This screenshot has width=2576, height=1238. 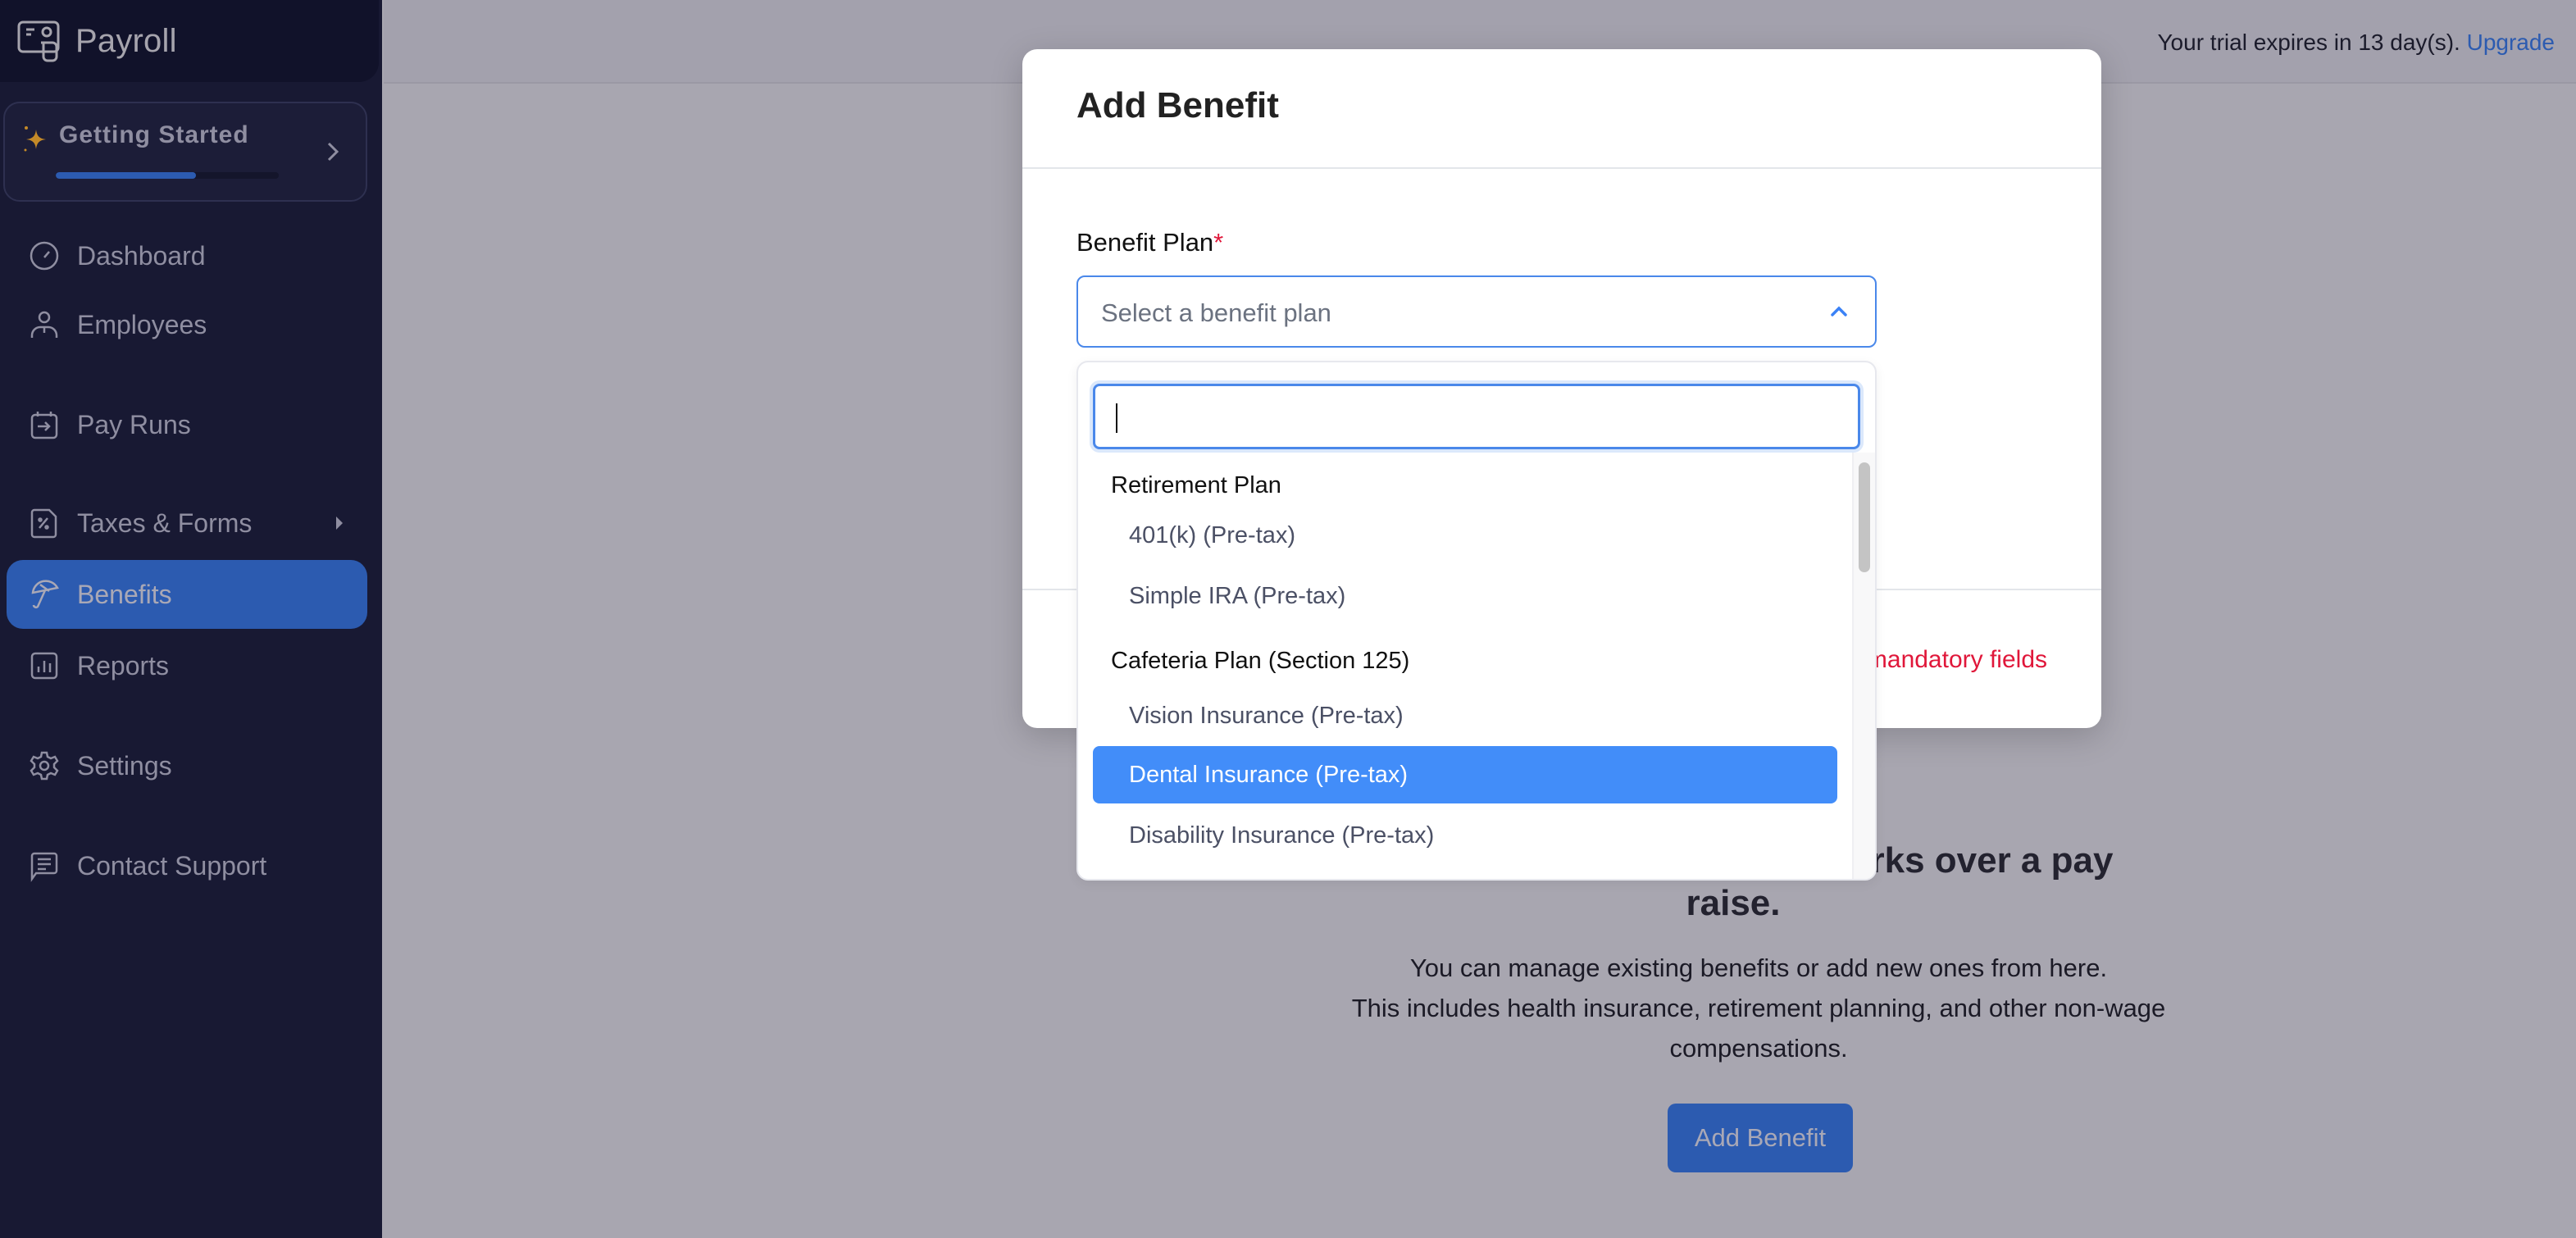 I want to click on modal-header-divider, so click(x=1561, y=168).